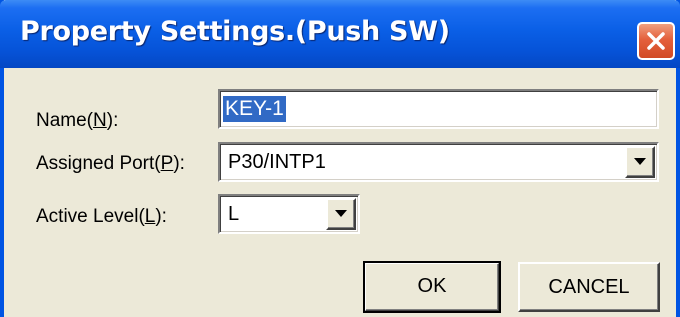 This screenshot has height=317, width=680. I want to click on close-button, so click(656, 41).